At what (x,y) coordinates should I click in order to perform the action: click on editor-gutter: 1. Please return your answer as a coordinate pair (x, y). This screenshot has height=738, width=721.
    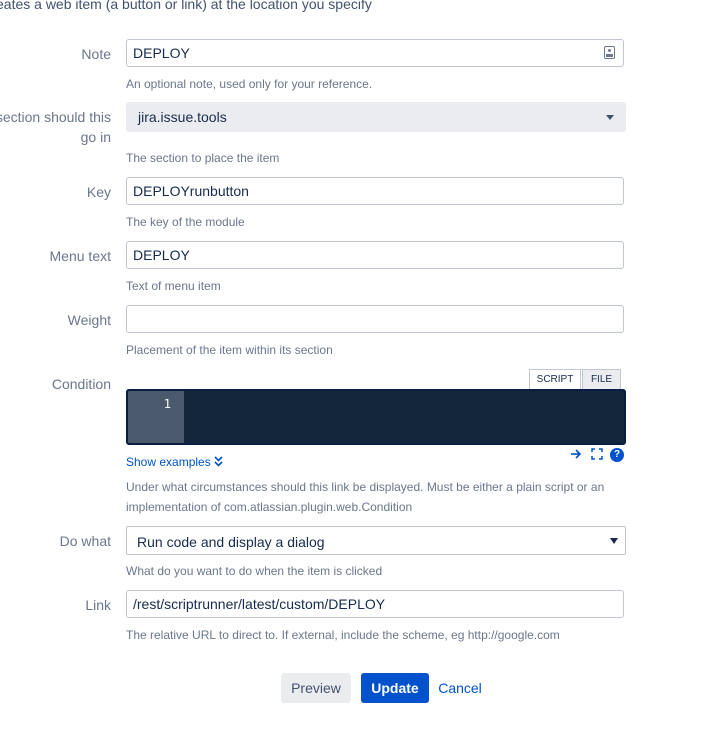
    Looking at the image, I should click on (156, 417).